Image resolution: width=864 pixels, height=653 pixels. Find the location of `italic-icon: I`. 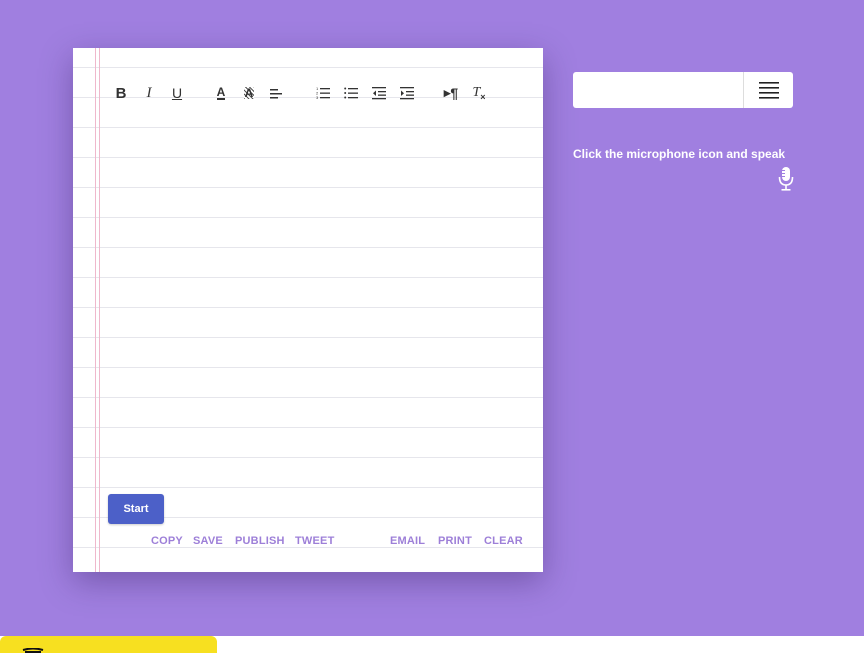

italic-icon: I is located at coordinates (149, 93).